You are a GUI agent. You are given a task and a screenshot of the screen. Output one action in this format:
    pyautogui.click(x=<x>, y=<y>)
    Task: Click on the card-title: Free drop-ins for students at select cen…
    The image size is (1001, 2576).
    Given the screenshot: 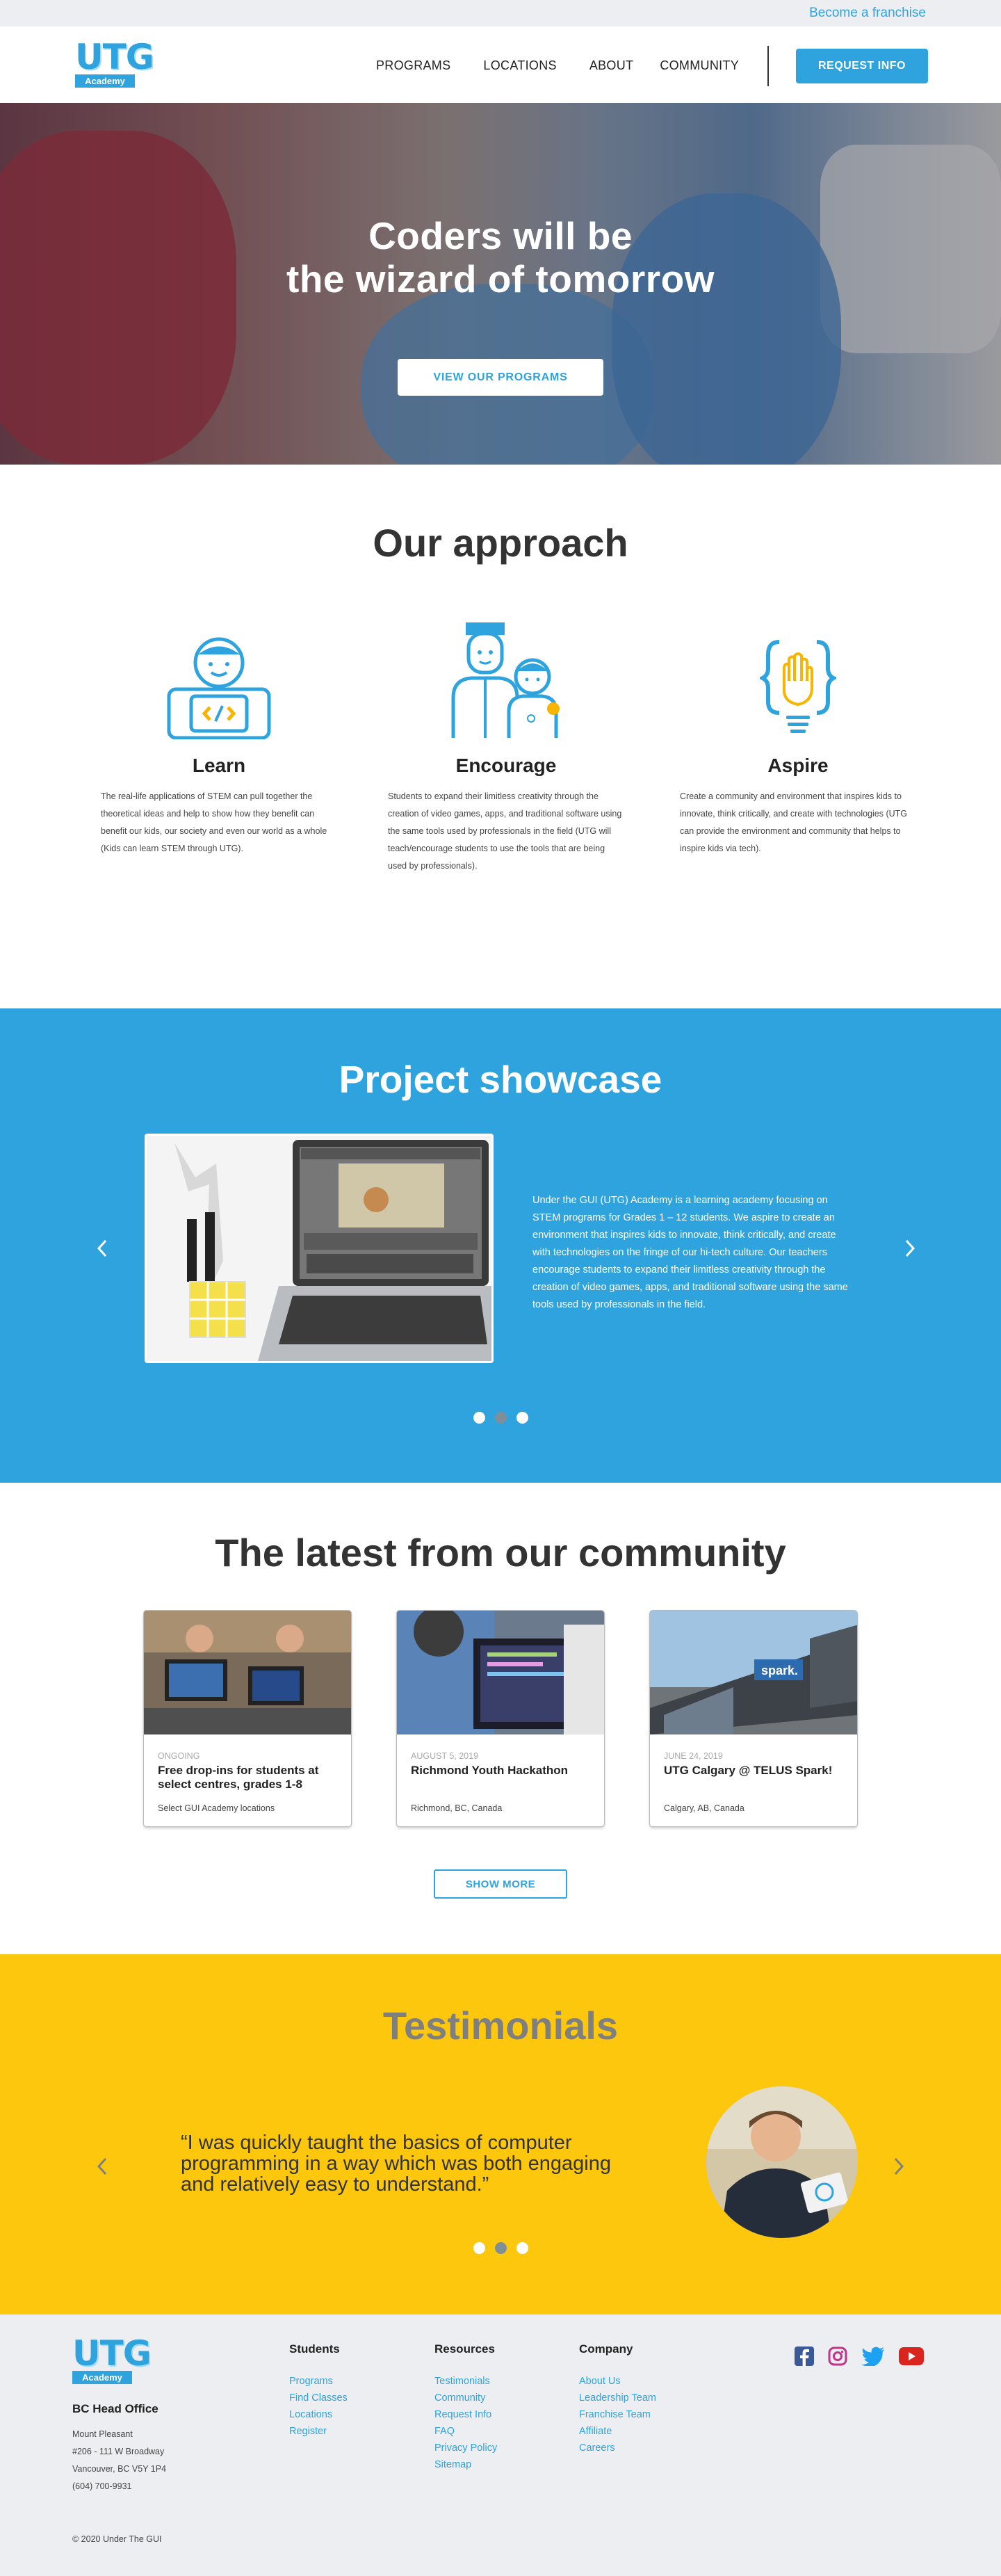 What is the action you would take?
    pyautogui.click(x=238, y=1777)
    